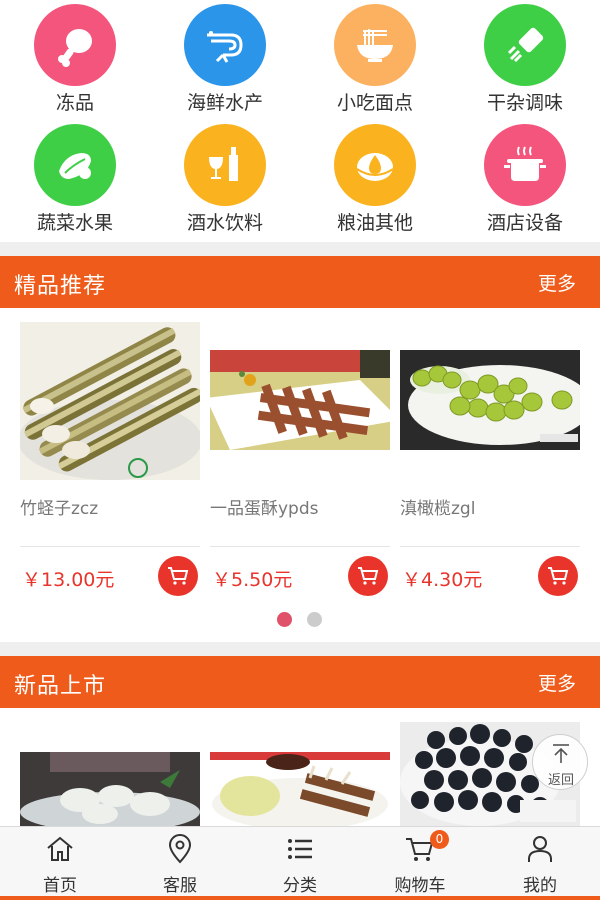 This screenshot has width=600, height=900. I want to click on product-card: 一品蛋酥ypds ￥5.50元, so click(300, 462).